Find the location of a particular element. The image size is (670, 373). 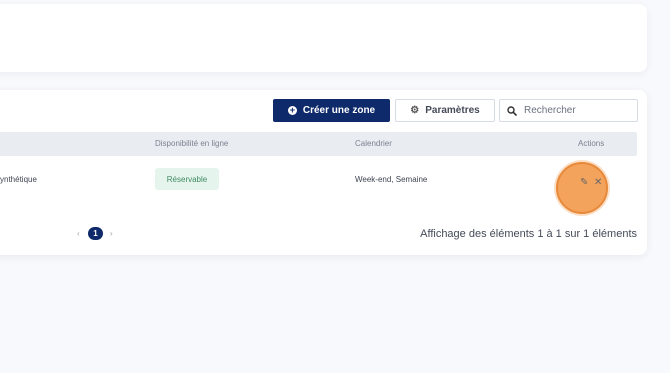

row-calendar-cell: Week-end, Semaine is located at coordinates (391, 179).